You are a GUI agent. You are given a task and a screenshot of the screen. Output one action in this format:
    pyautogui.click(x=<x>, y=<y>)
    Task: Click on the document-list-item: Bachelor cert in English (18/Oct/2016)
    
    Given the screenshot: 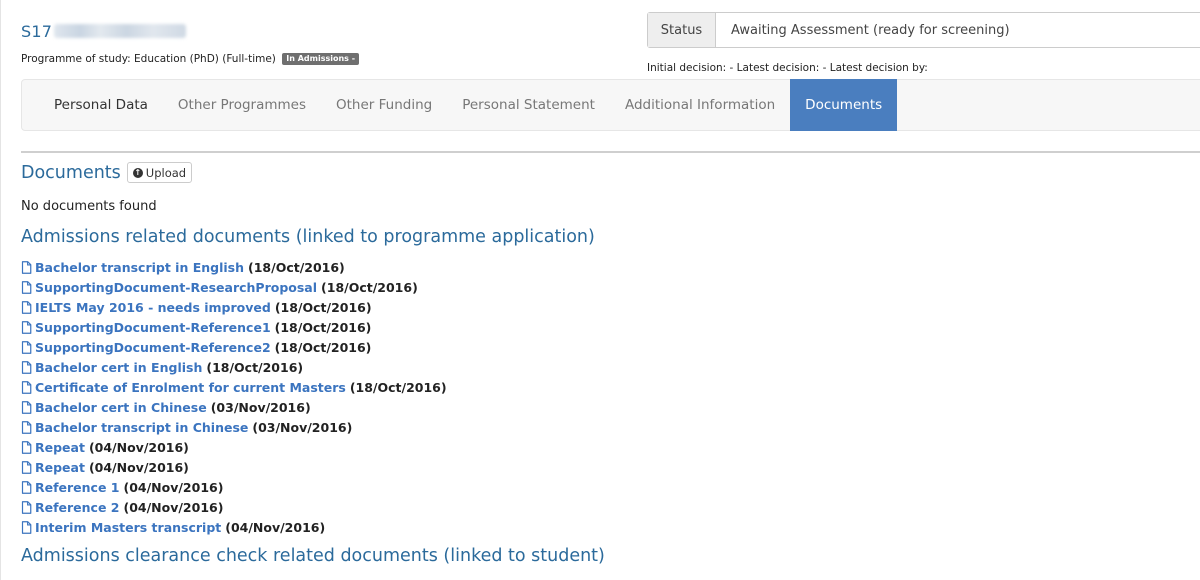 What is the action you would take?
    pyautogui.click(x=234, y=367)
    